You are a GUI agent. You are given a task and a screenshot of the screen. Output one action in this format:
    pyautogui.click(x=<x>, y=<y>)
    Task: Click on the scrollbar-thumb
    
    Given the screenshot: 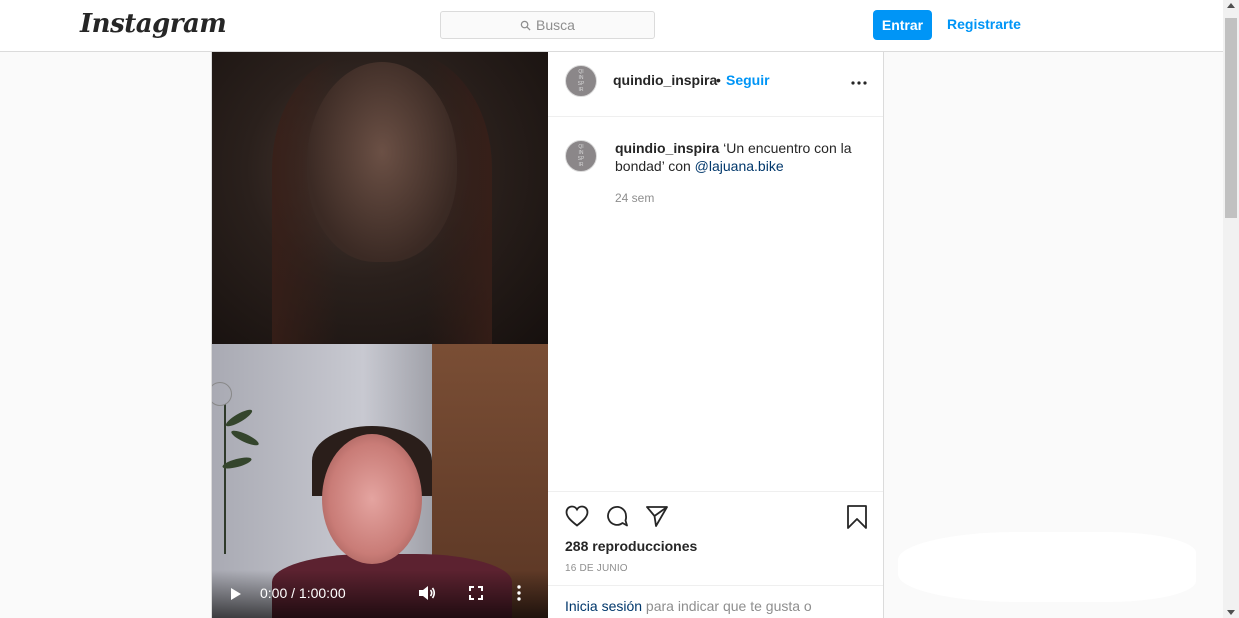 What is the action you would take?
    pyautogui.click(x=1231, y=118)
    